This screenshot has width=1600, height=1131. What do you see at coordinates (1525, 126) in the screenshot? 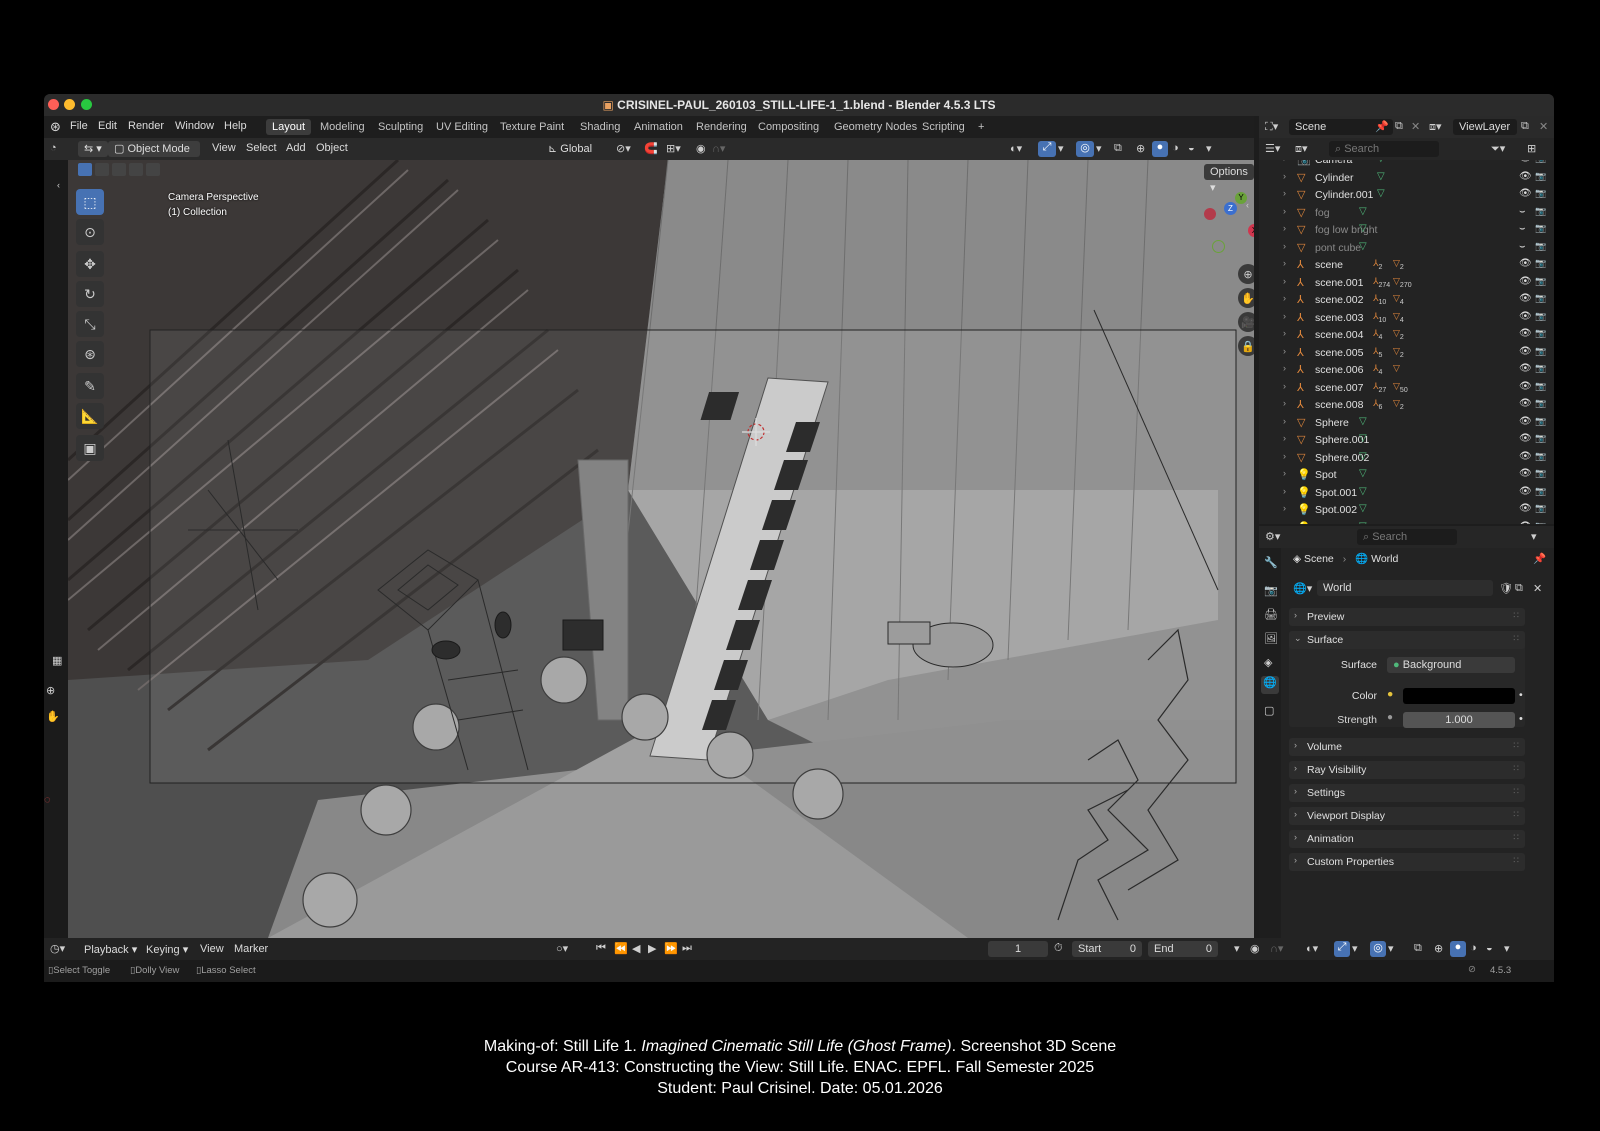
I see `new-view-layer-icon: ⧉` at bounding box center [1525, 126].